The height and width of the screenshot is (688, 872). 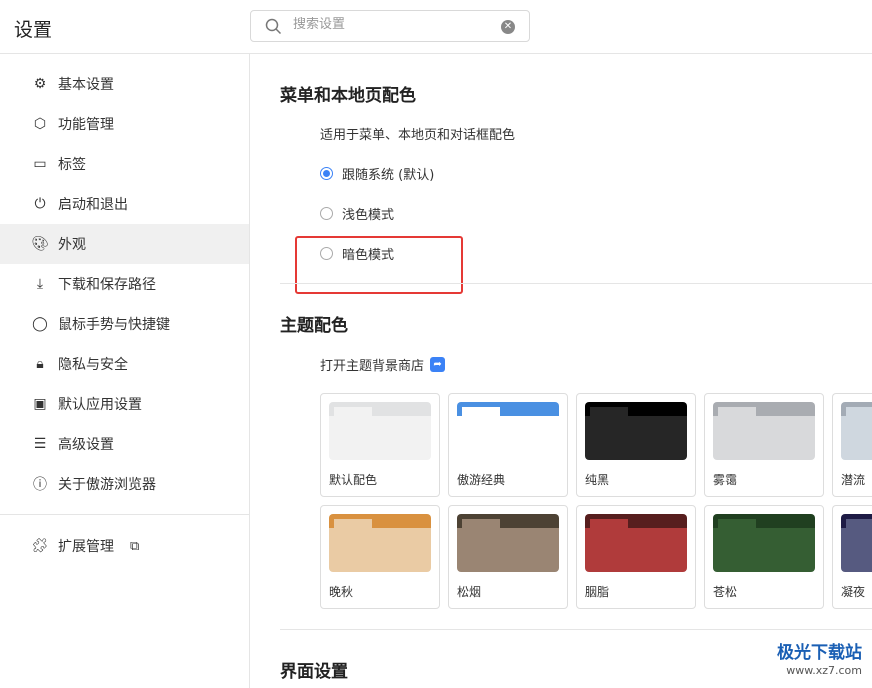 What do you see at coordinates (124, 244) in the screenshot?
I see `sidebar-item: 🎨︎ 外观` at bounding box center [124, 244].